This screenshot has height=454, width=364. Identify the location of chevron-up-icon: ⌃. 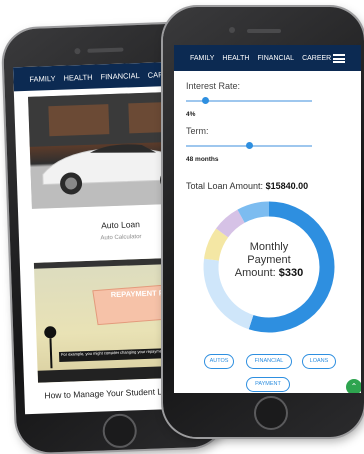
(354, 386).